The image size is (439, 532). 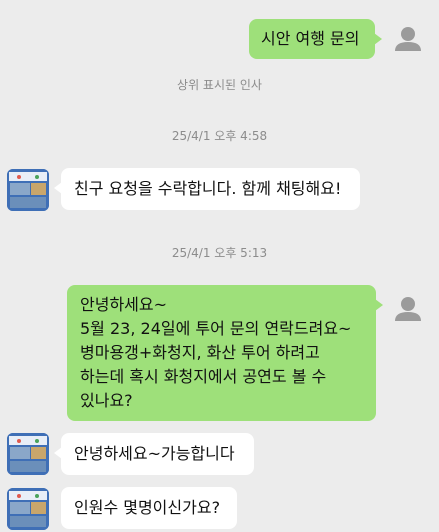 What do you see at coordinates (124, 304) in the screenshot?
I see `message-line: 안녕하세요~` at bounding box center [124, 304].